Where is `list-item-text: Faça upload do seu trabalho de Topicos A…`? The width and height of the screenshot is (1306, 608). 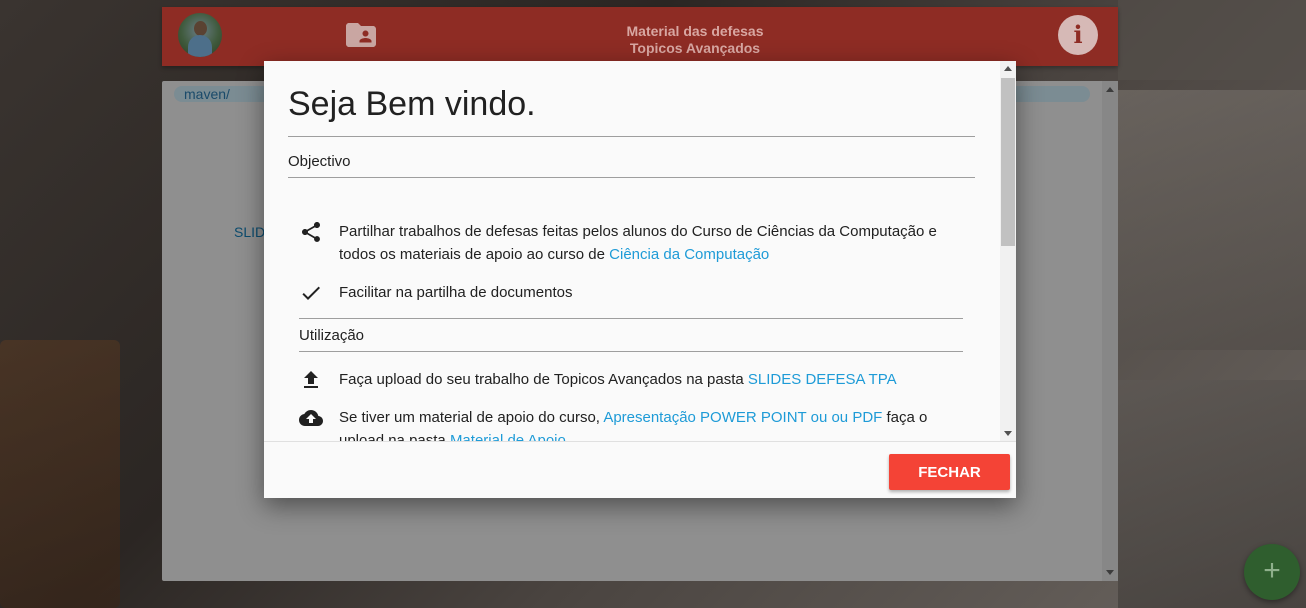
list-item-text: Faça upload do seu trabalho de Topicos A… is located at coordinates (644, 379).